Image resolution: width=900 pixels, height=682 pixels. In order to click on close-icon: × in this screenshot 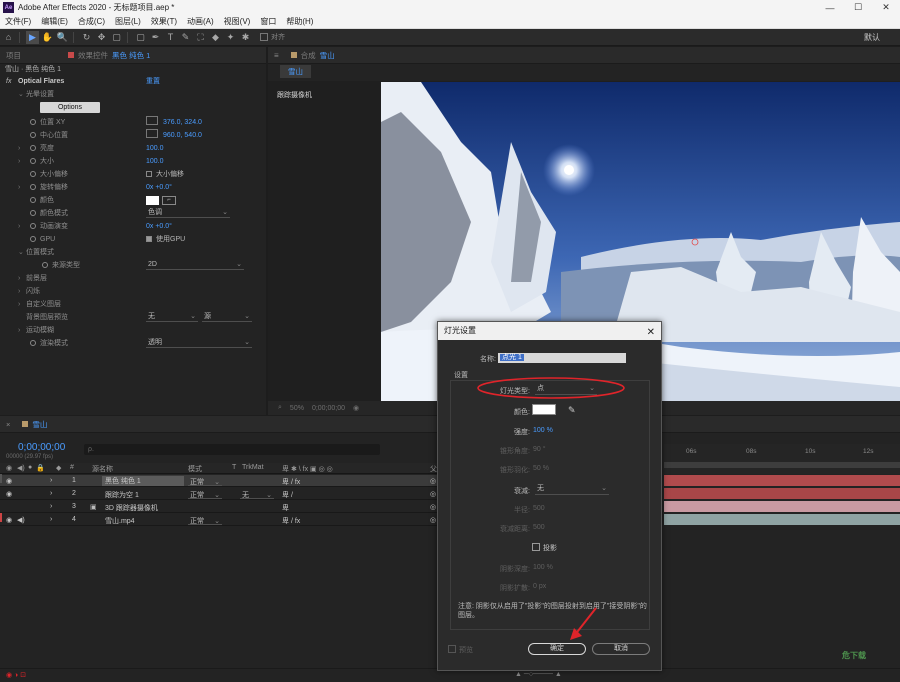, I will do `click(8, 424)`.